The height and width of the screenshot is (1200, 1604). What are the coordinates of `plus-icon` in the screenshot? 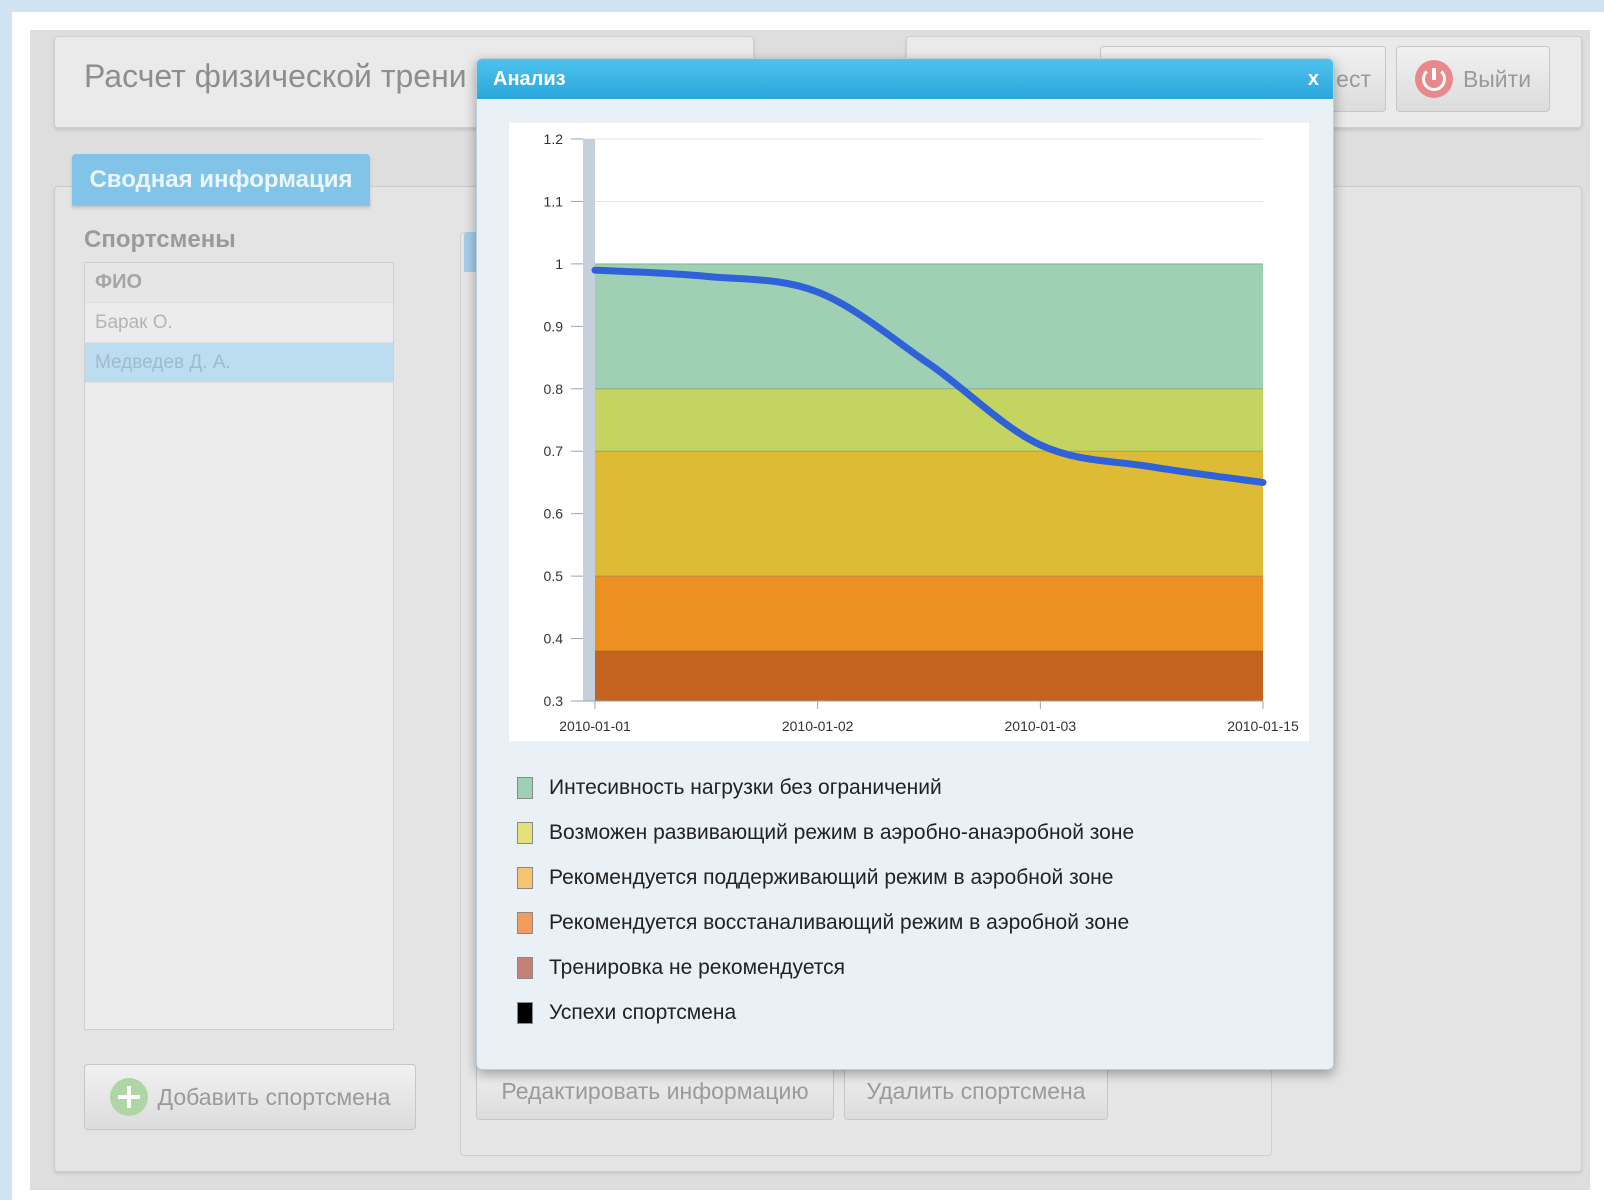 It's located at (128, 1097).